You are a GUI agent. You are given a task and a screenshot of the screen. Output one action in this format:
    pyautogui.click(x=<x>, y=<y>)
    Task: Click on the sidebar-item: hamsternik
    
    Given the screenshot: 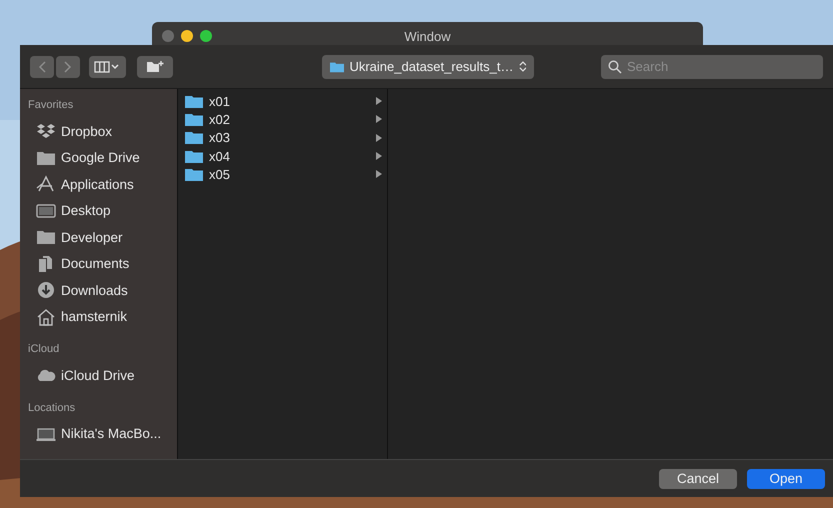 What is the action you would take?
    pyautogui.click(x=98, y=317)
    